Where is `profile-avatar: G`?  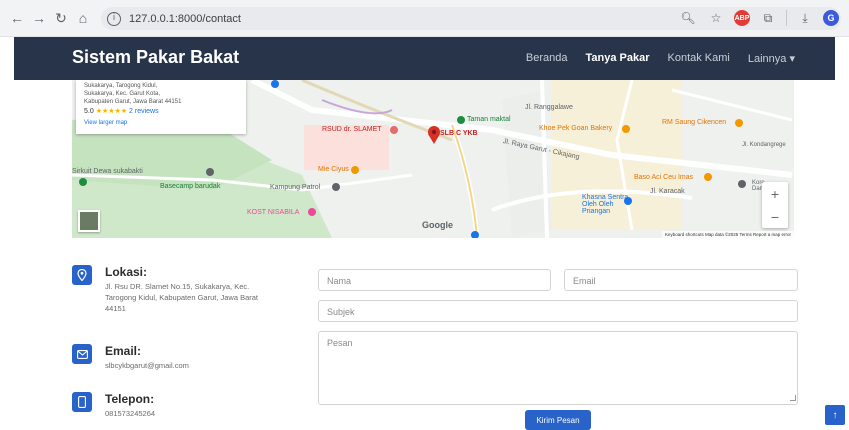
profile-avatar: G is located at coordinates (831, 18).